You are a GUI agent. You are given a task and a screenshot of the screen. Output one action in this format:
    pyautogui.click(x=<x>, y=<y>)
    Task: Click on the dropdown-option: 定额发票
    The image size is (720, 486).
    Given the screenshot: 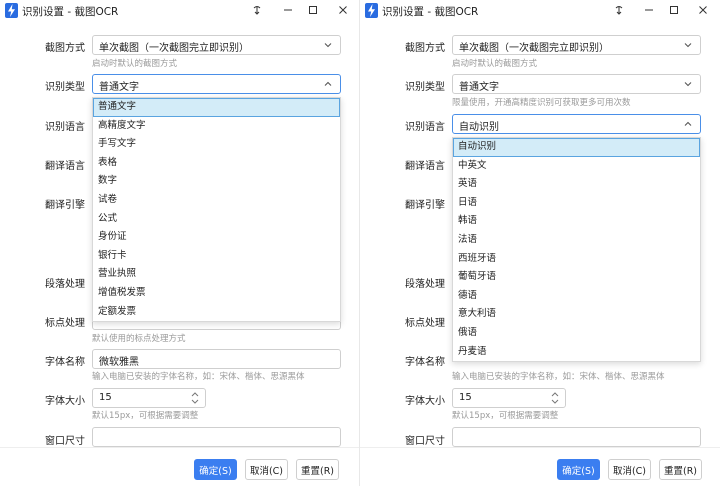 What is the action you would take?
    pyautogui.click(x=216, y=312)
    